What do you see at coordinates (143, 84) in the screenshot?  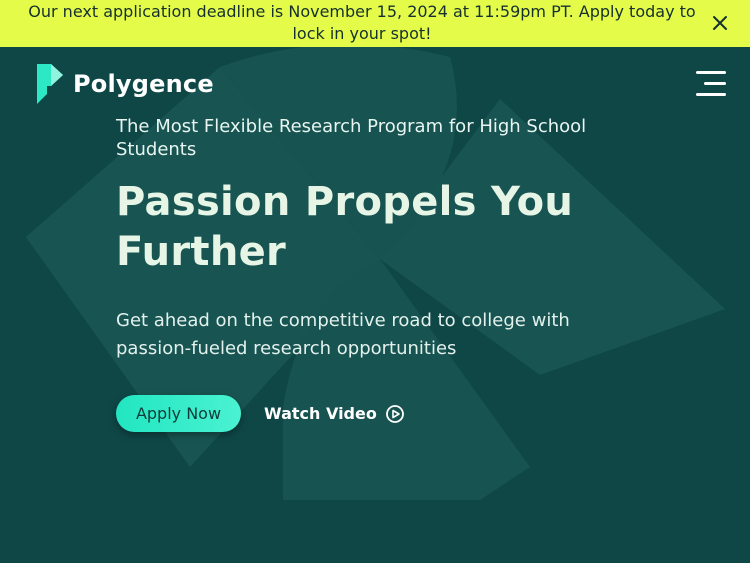 I see `logo-text: Polygence` at bounding box center [143, 84].